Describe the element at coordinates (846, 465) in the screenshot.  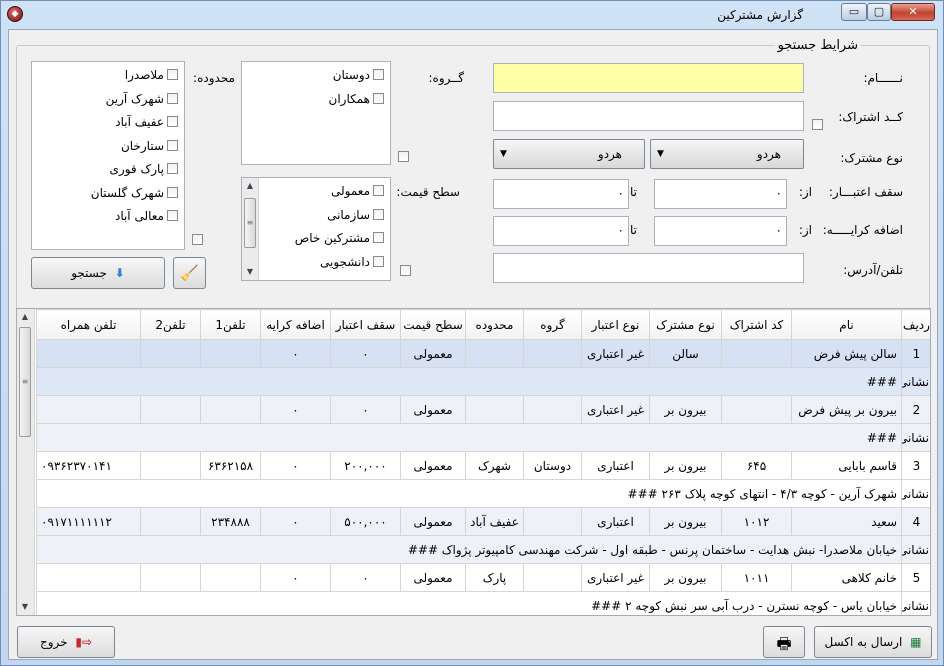
I see `cell-name: قاسم بابایی` at that location.